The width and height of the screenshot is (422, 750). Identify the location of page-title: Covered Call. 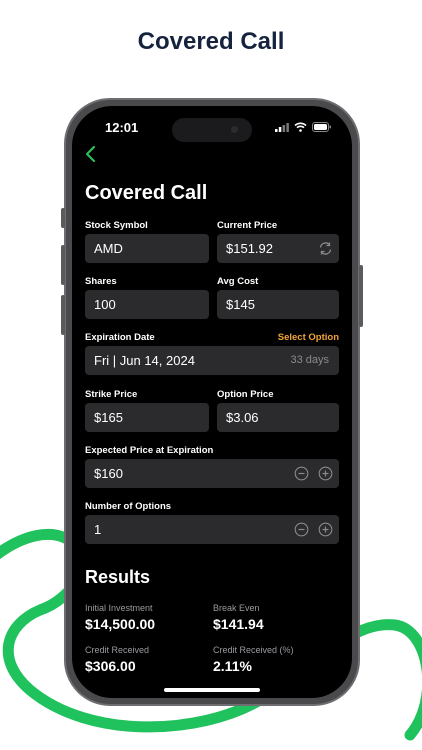
(146, 193).